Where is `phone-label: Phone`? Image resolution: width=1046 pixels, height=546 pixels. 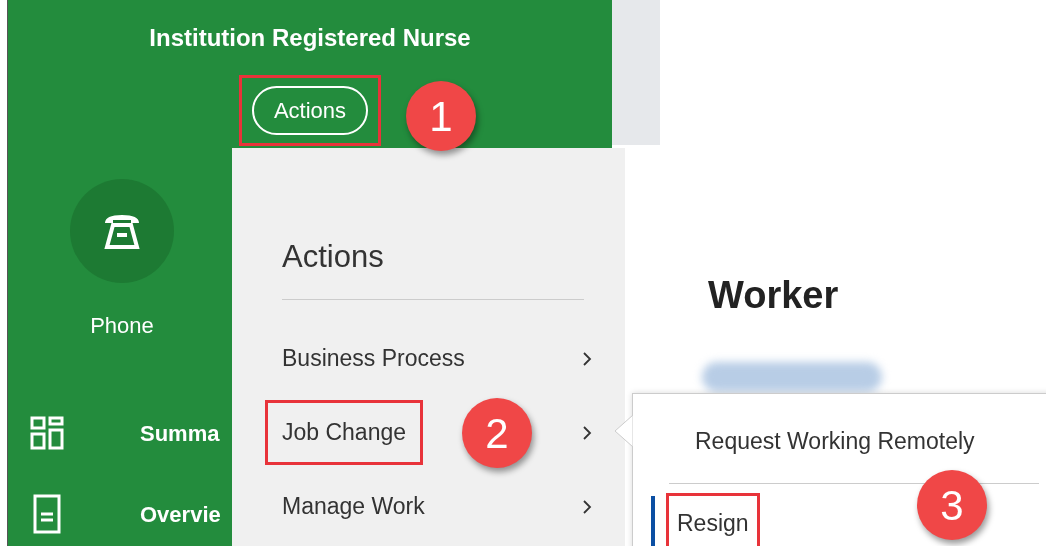 phone-label: Phone is located at coordinates (122, 326).